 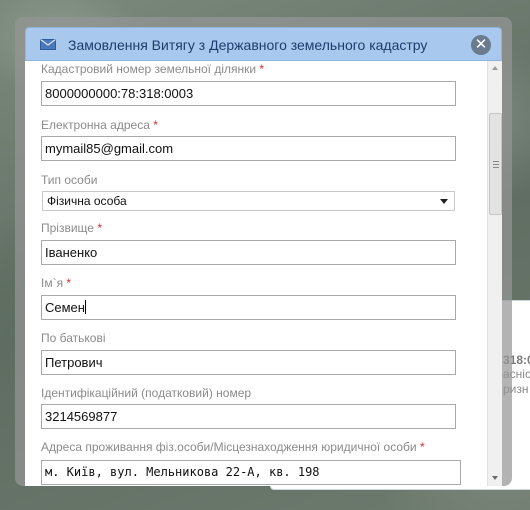 What do you see at coordinates (56, 283) in the screenshot?
I see `first-name-label: Ім`я *` at bounding box center [56, 283].